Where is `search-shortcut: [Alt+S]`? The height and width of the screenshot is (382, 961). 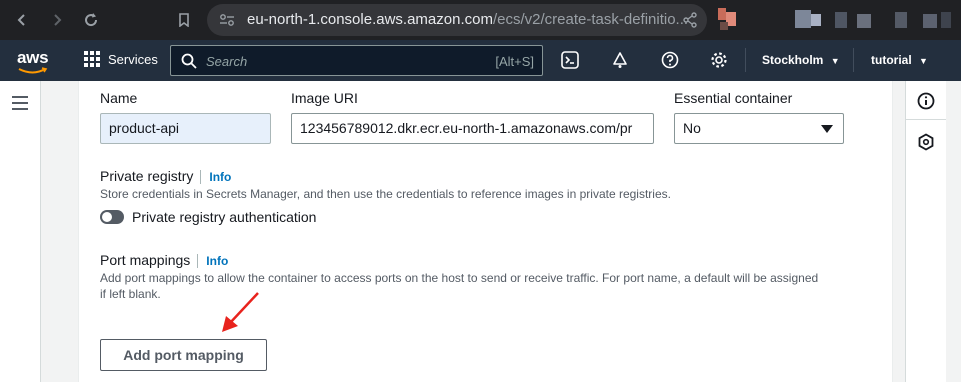
search-shortcut: [Alt+S] is located at coordinates (514, 61).